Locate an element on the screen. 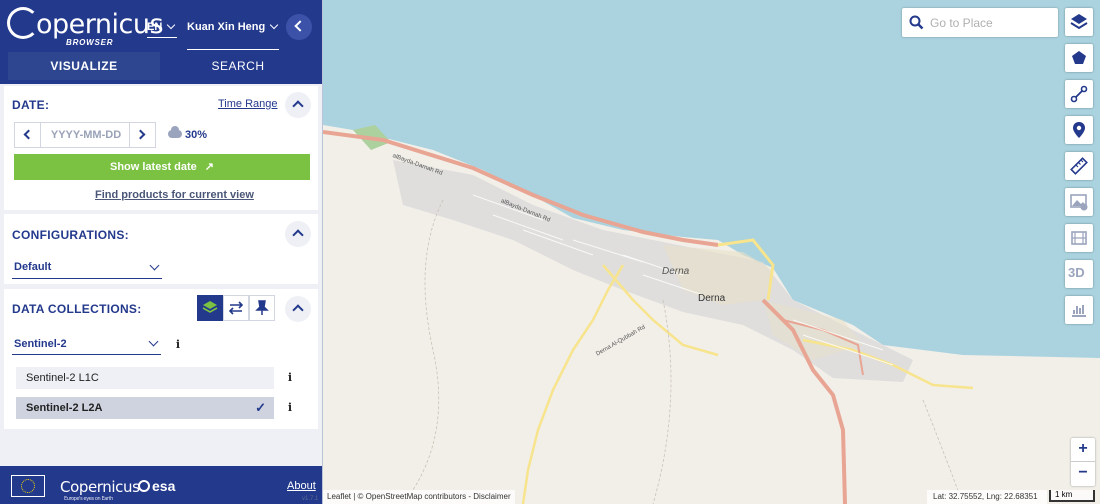  user-menu: Kuan Xin Heng is located at coordinates (233, 35).